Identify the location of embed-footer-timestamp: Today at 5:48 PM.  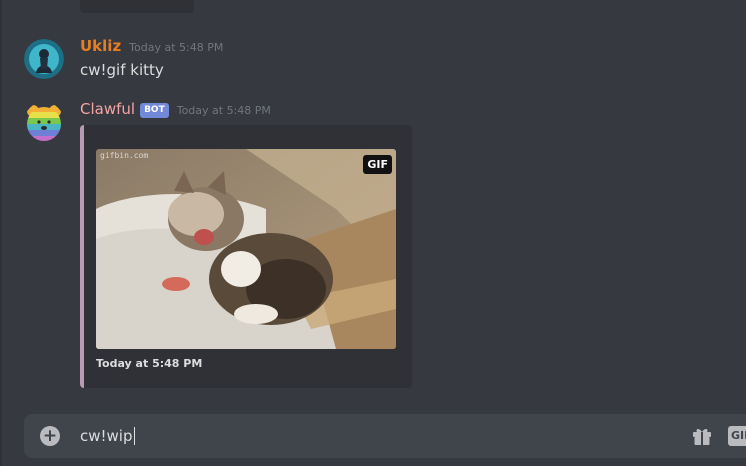
(149, 363).